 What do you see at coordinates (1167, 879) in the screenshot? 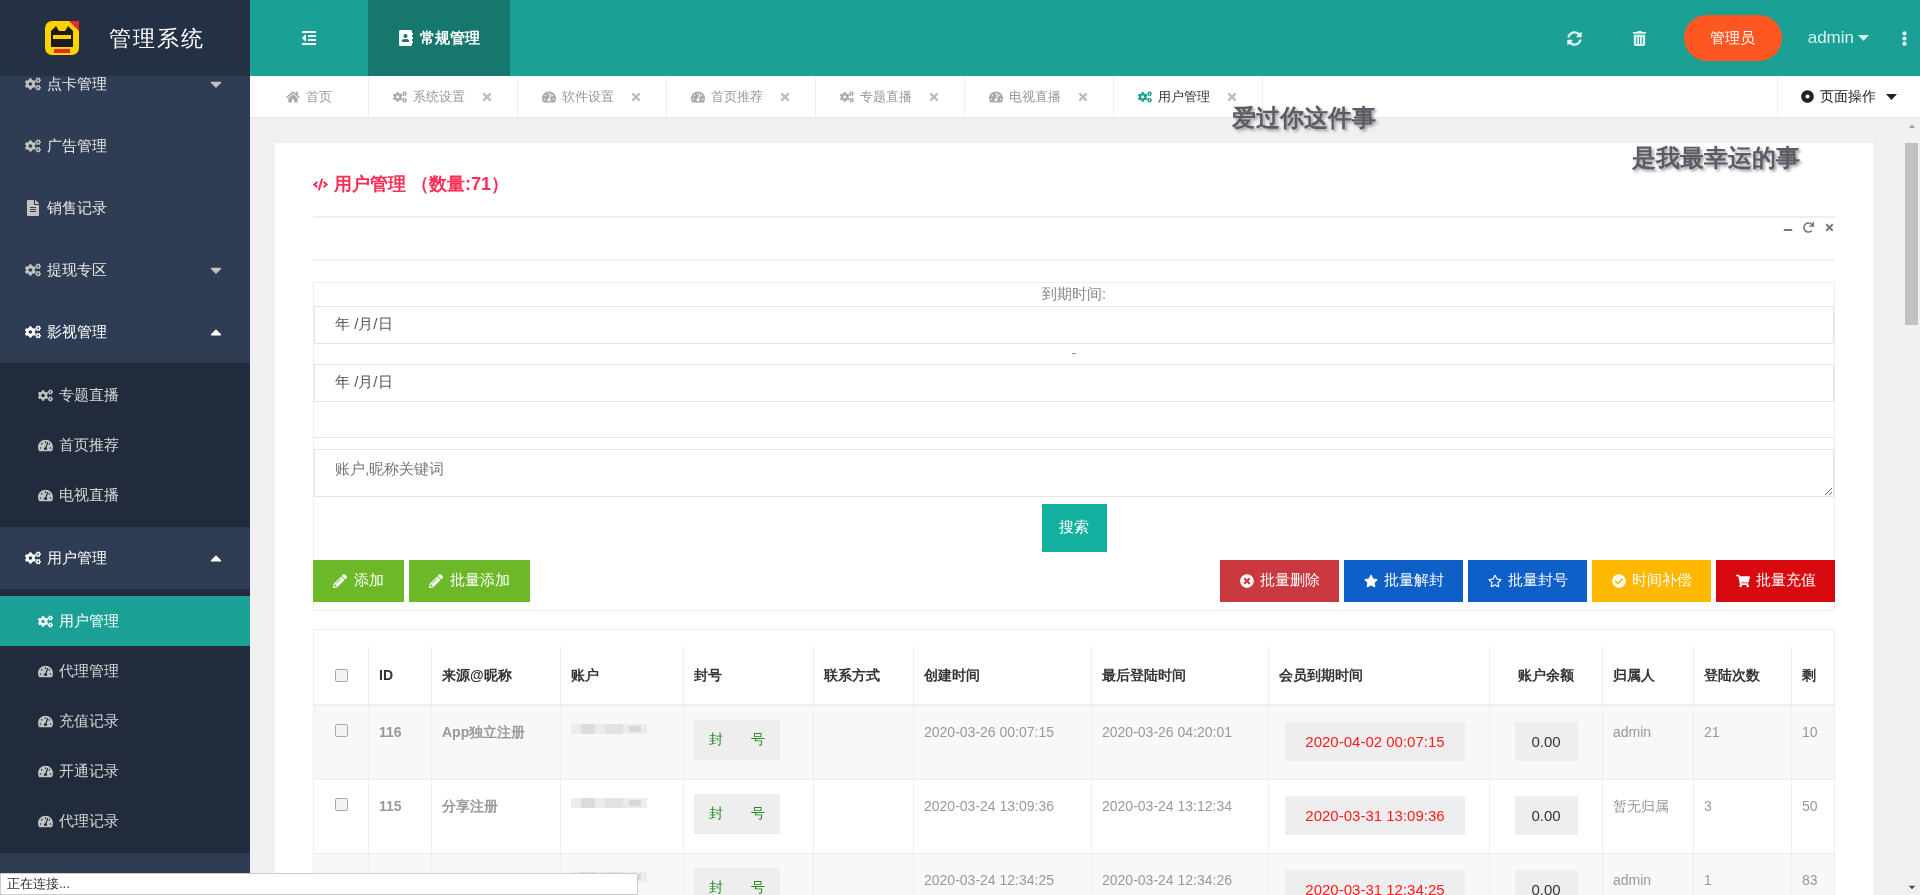
I see `table-cell: 2020-03-24 12:34:26` at bounding box center [1167, 879].